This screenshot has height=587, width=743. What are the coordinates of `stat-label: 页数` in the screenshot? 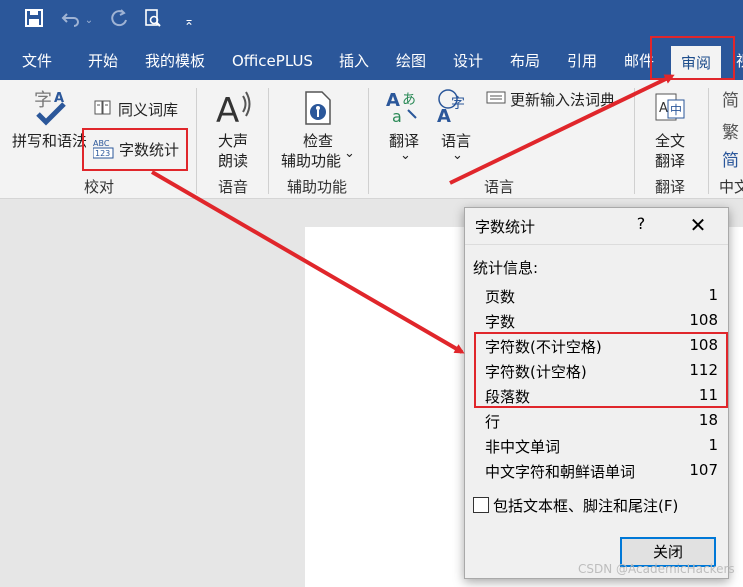 It's located at (500, 297).